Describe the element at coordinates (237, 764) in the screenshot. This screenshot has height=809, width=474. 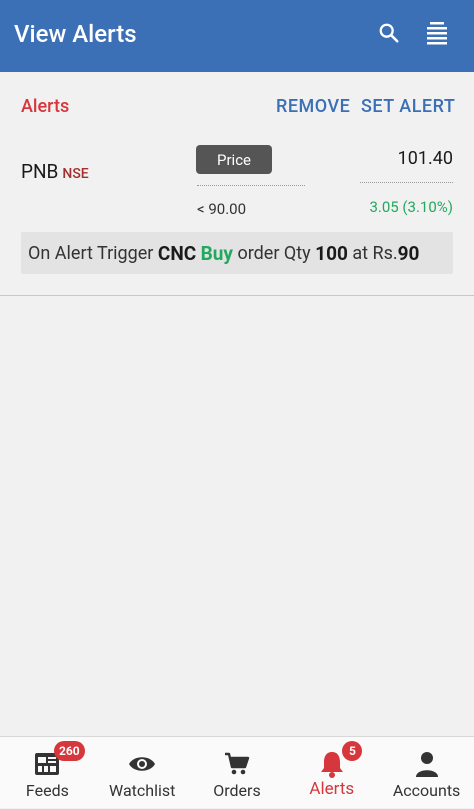
I see `cart-icon` at that location.